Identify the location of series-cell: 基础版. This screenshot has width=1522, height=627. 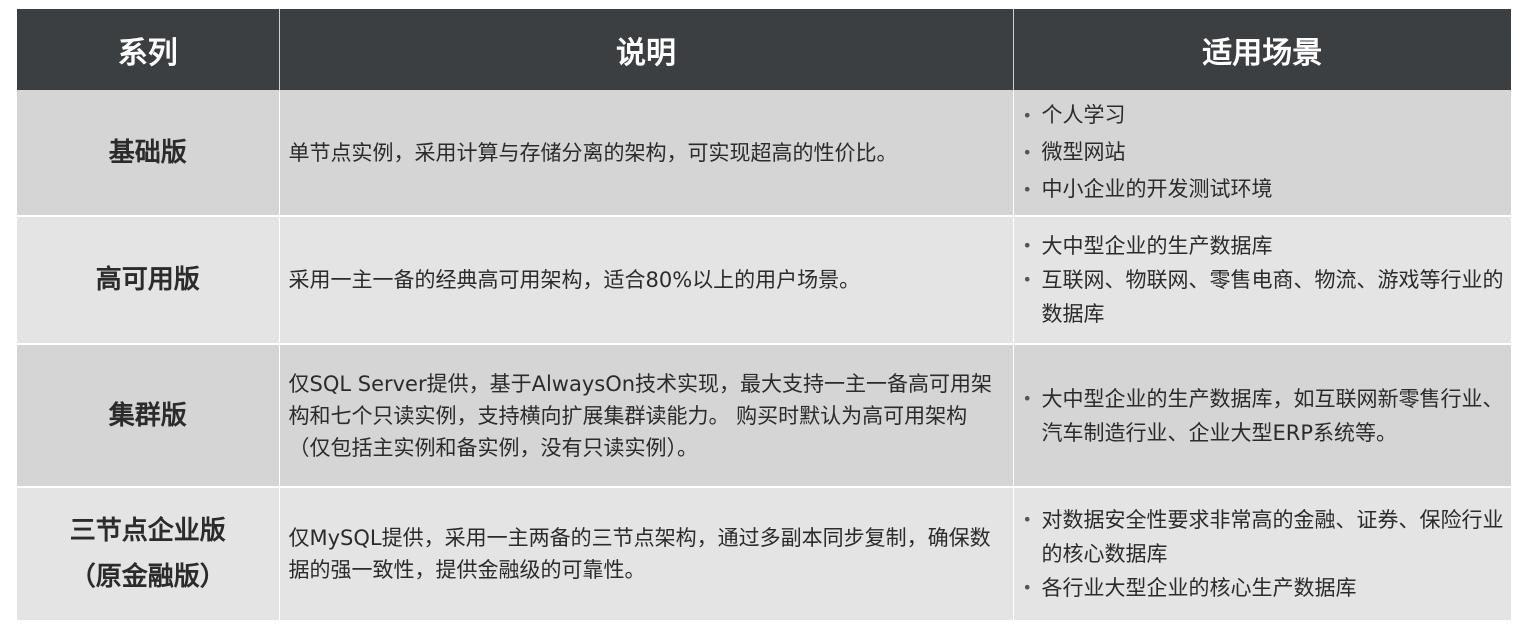
(148, 153).